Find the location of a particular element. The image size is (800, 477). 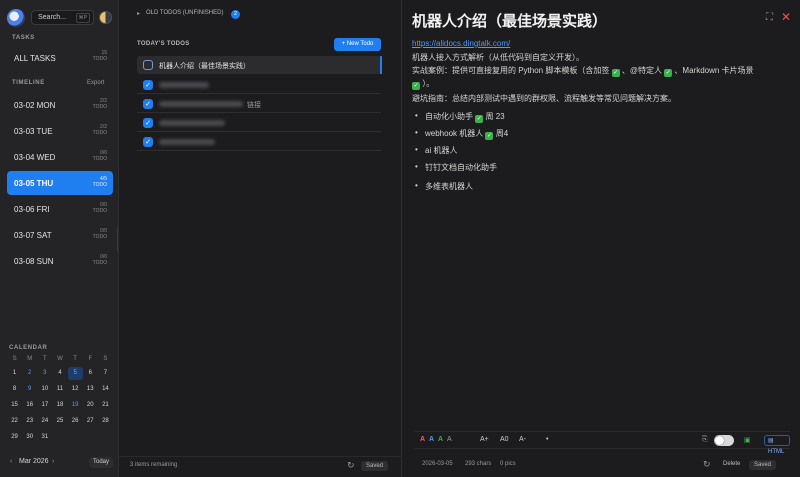

calendar-day: 13 is located at coordinates (90, 389).